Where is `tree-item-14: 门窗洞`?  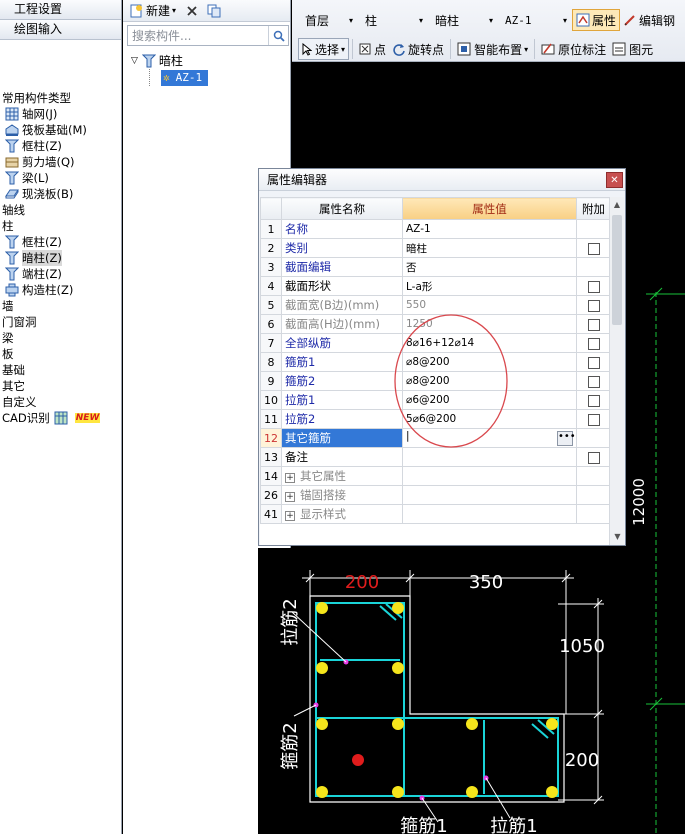
tree-item-14: 门窗洞 is located at coordinates (61, 322).